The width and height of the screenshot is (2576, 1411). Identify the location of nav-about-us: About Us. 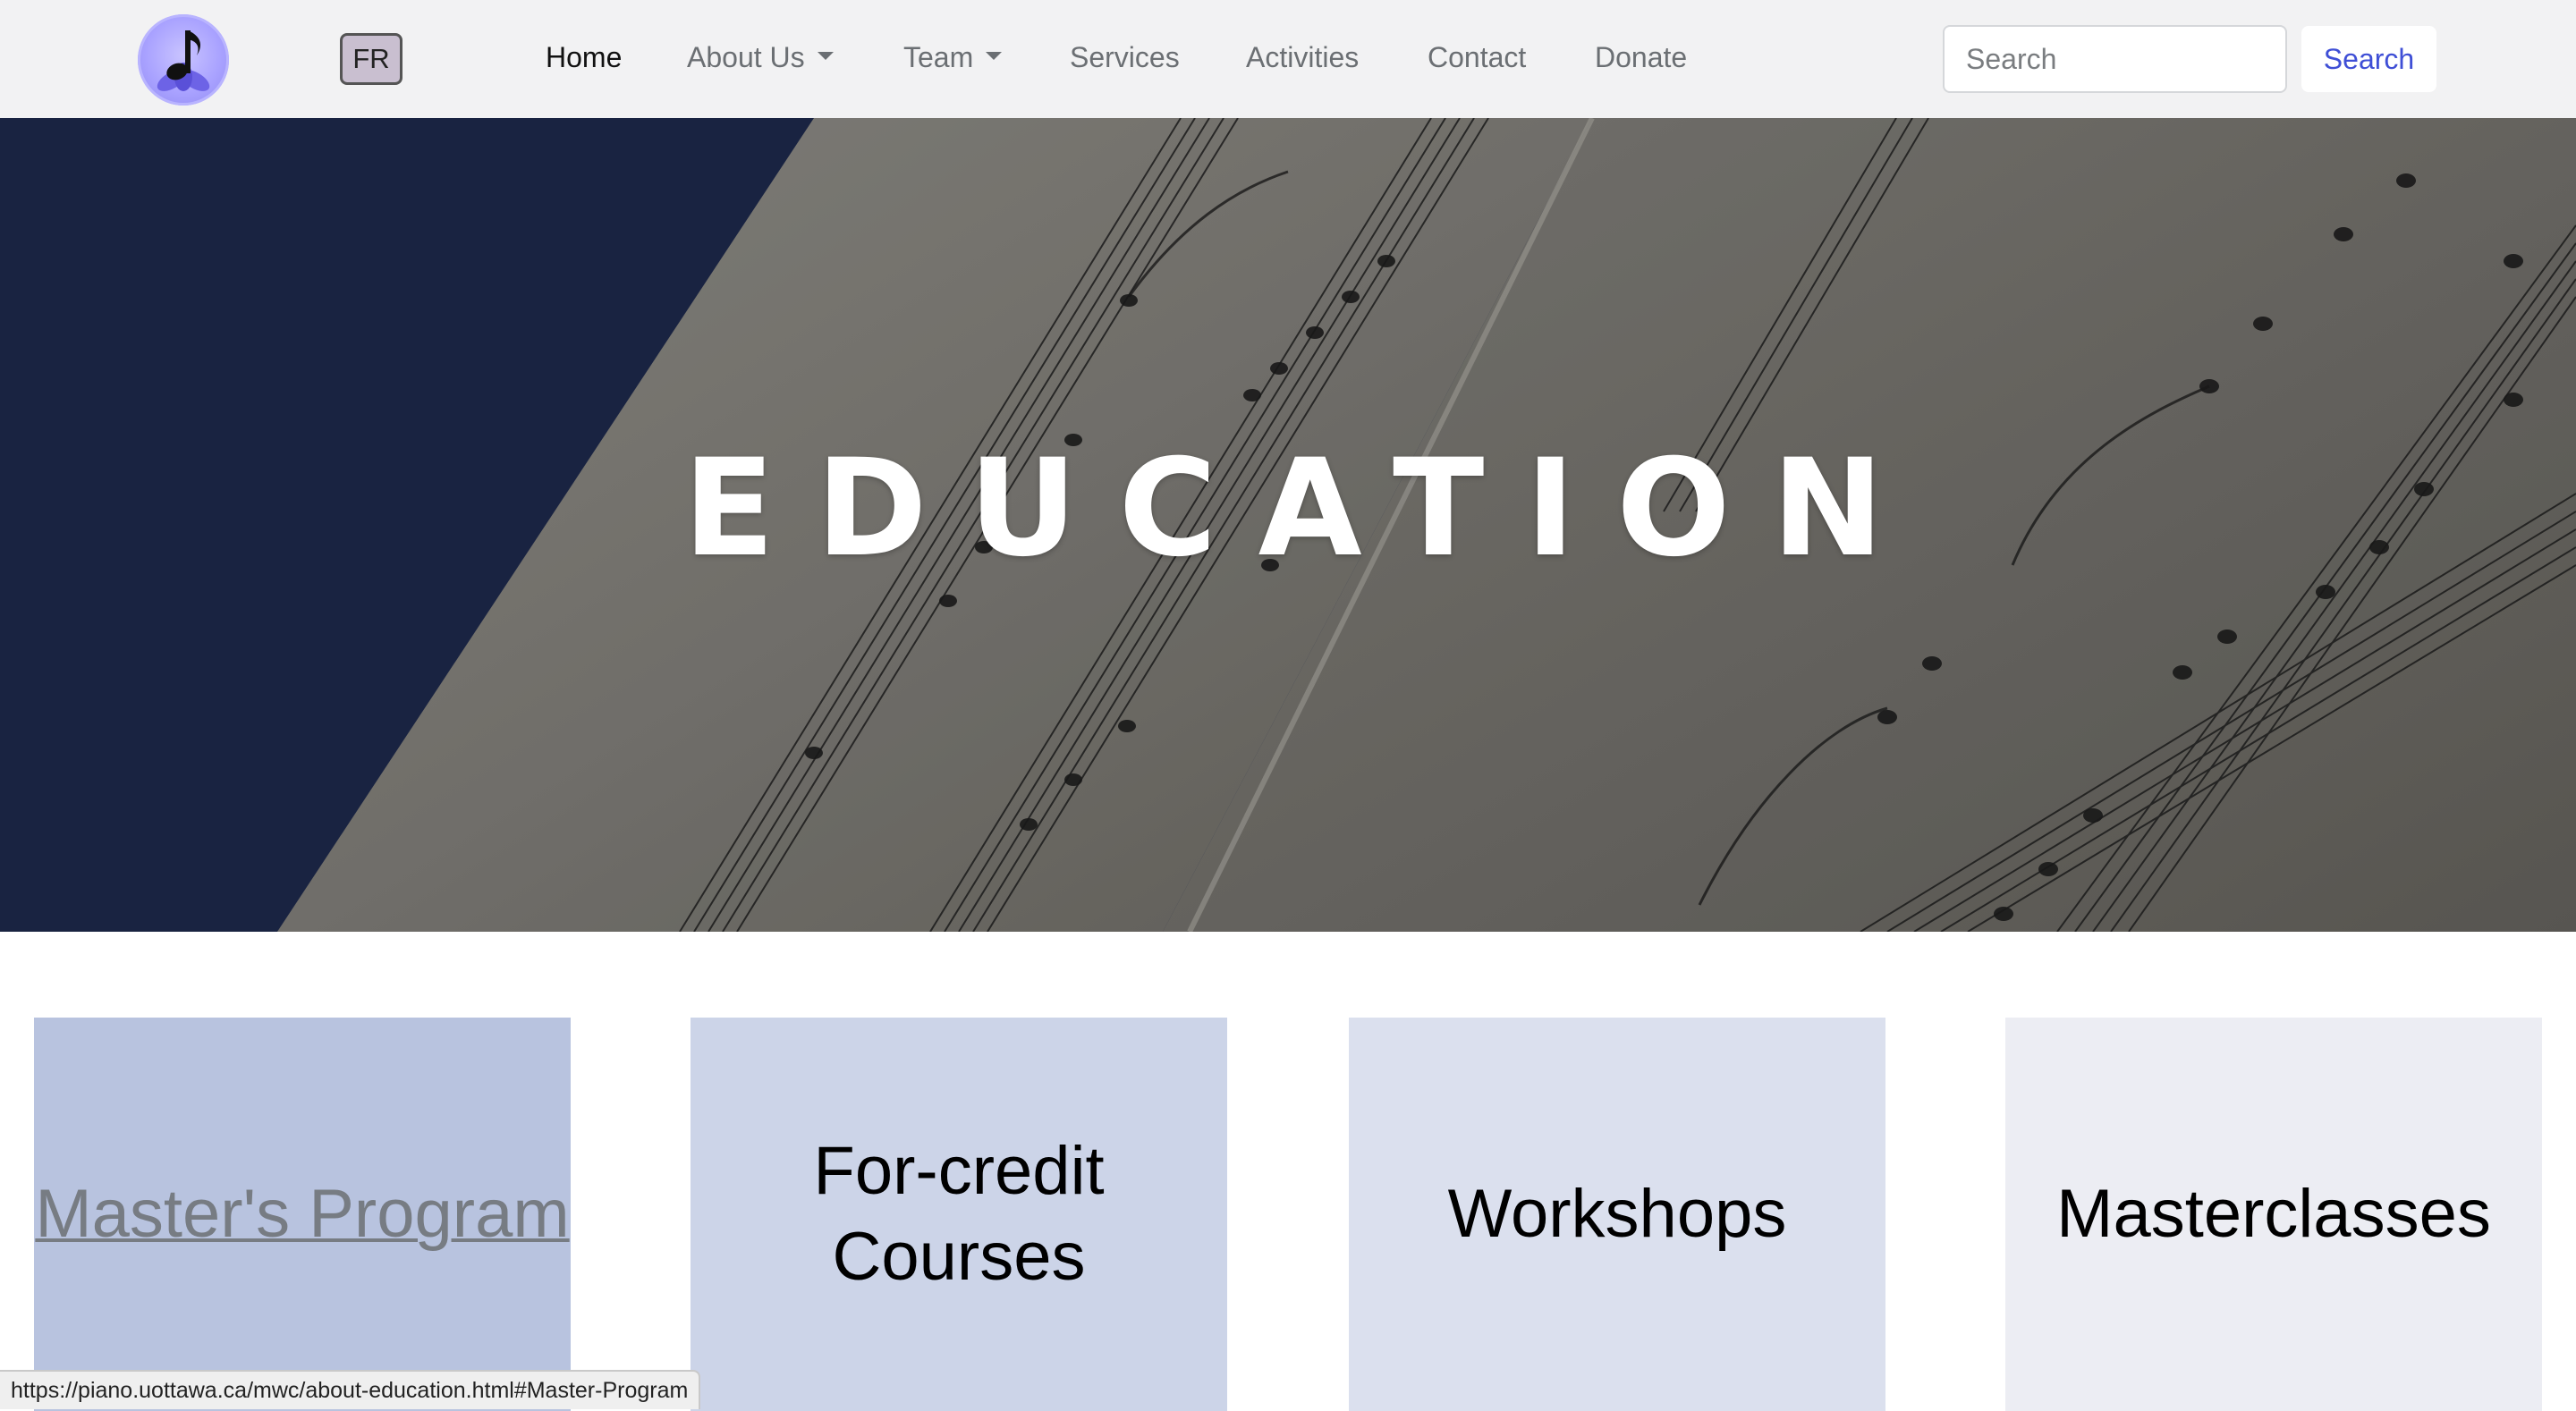
(760, 58).